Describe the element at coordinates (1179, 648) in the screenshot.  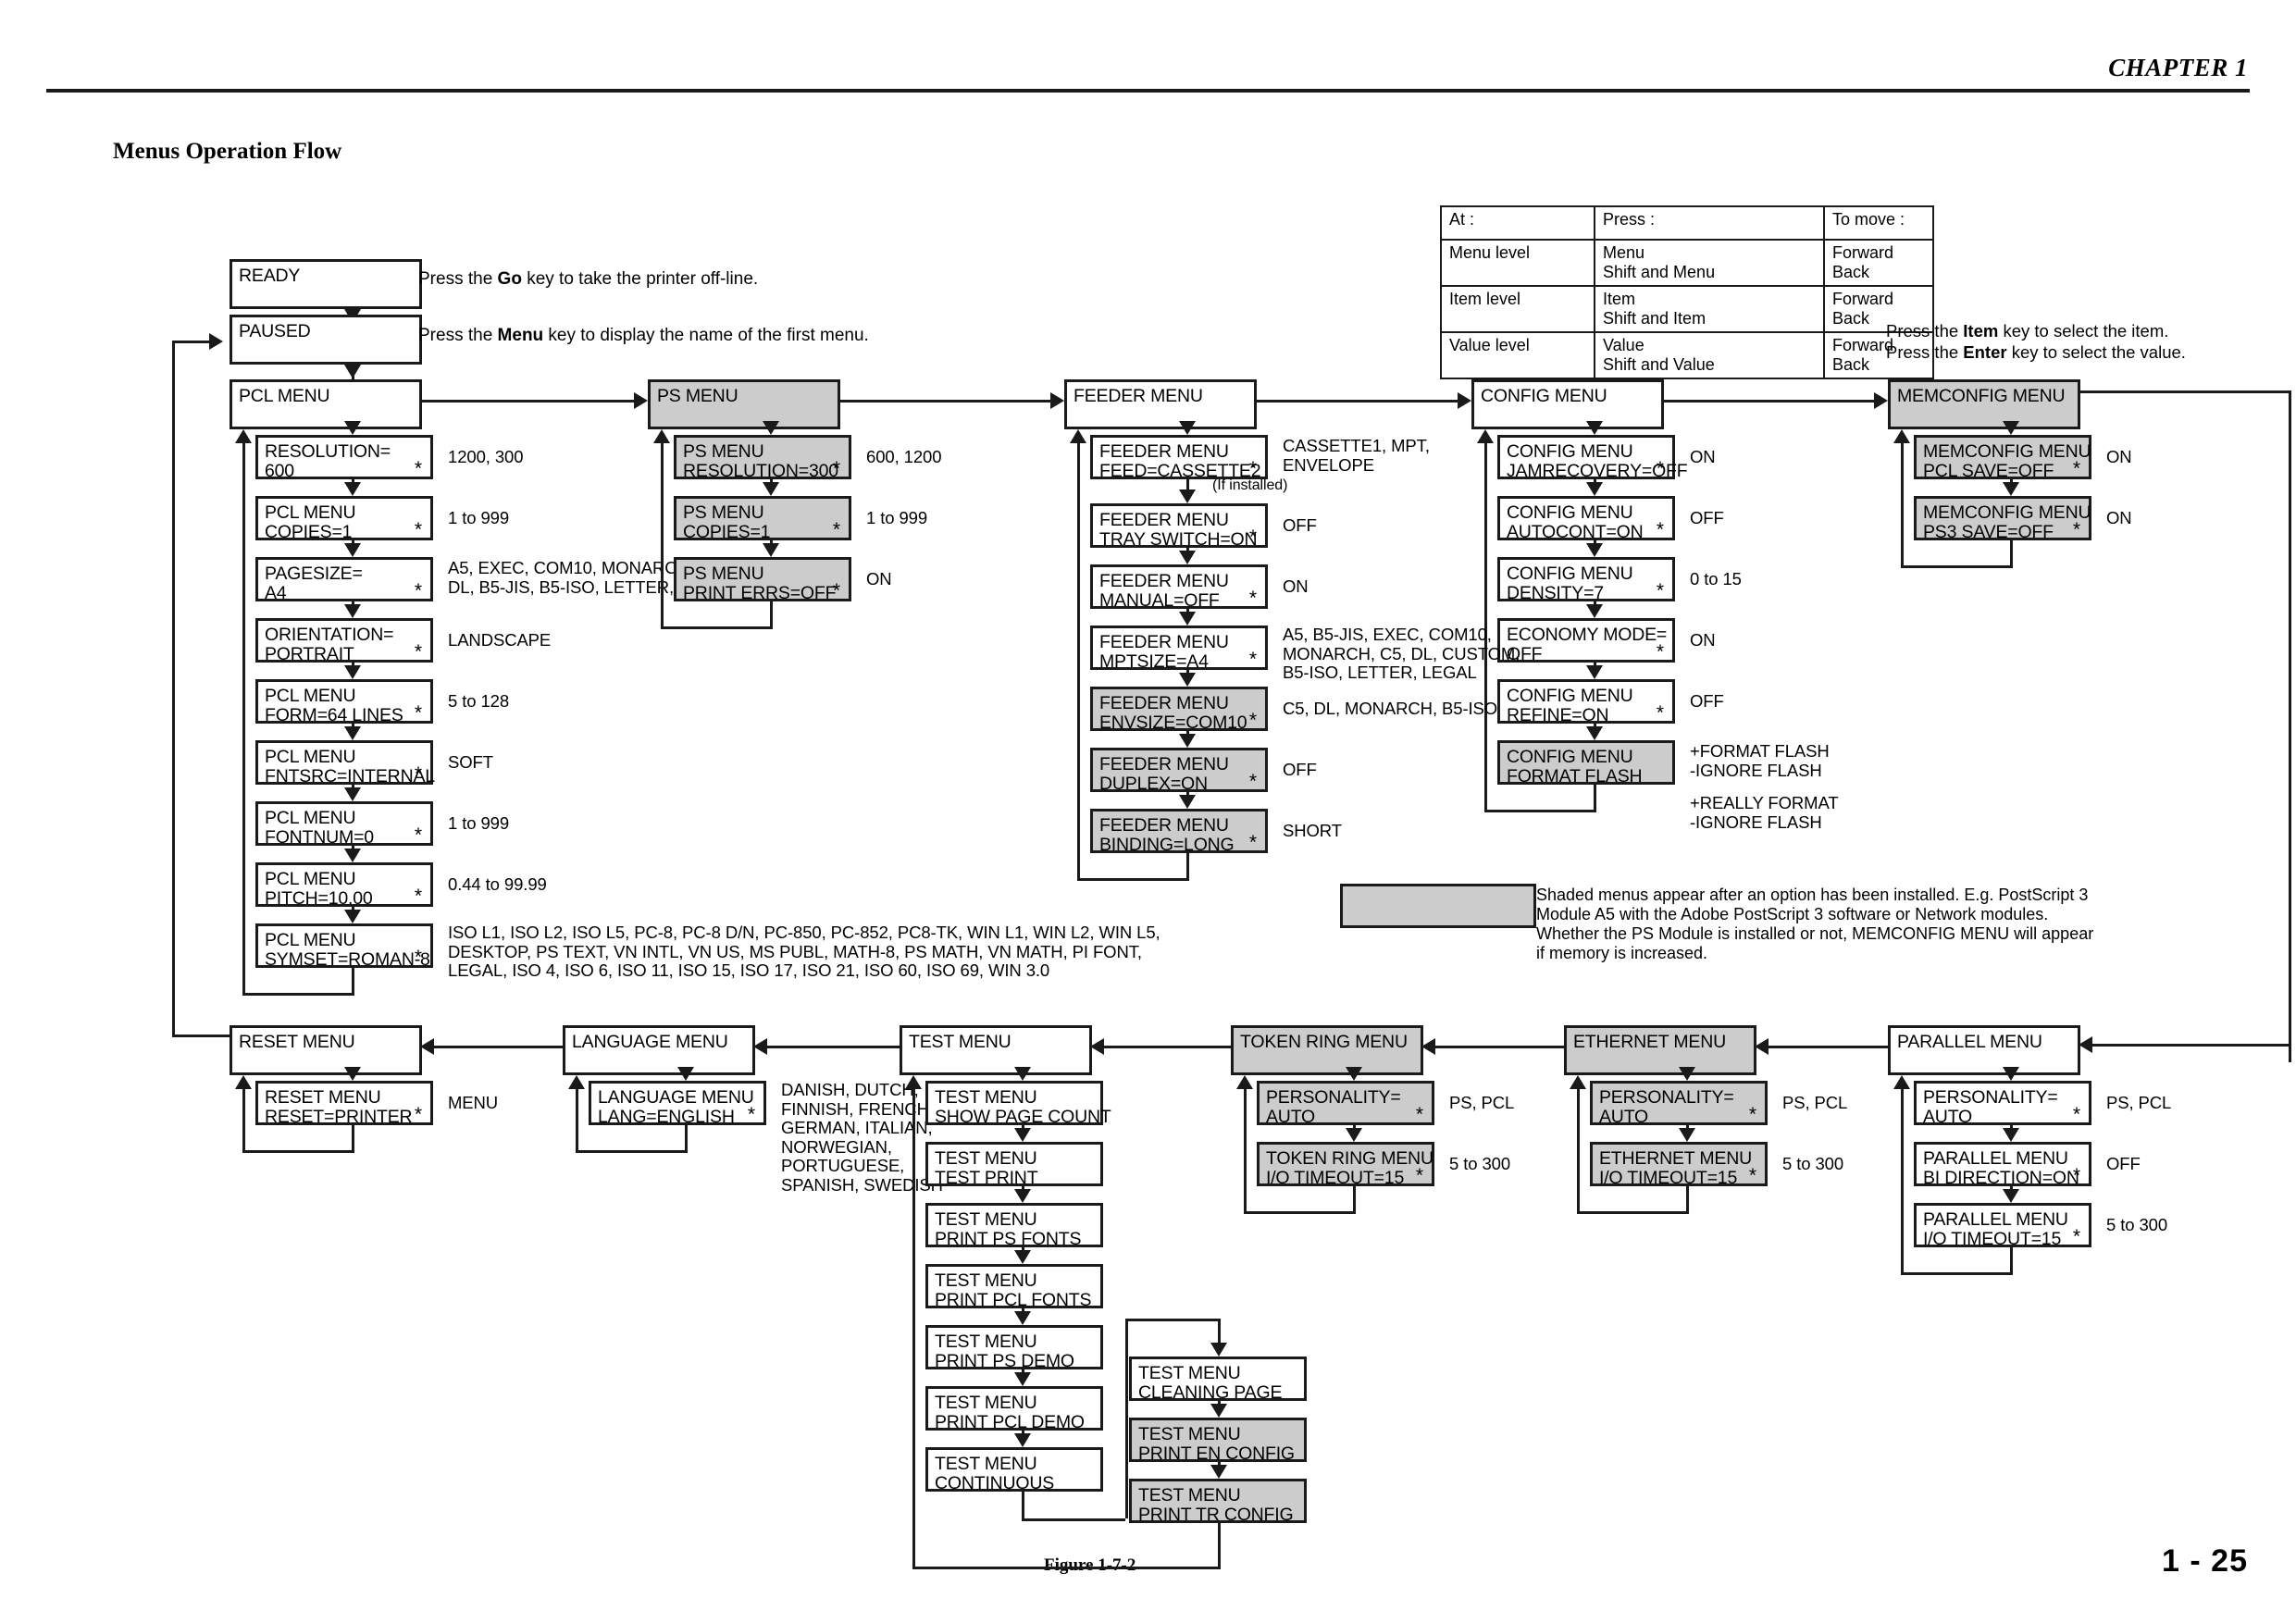
I see `feeder-menu-item-3: FEEDER MENU MPTSIZE=A4 *` at that location.